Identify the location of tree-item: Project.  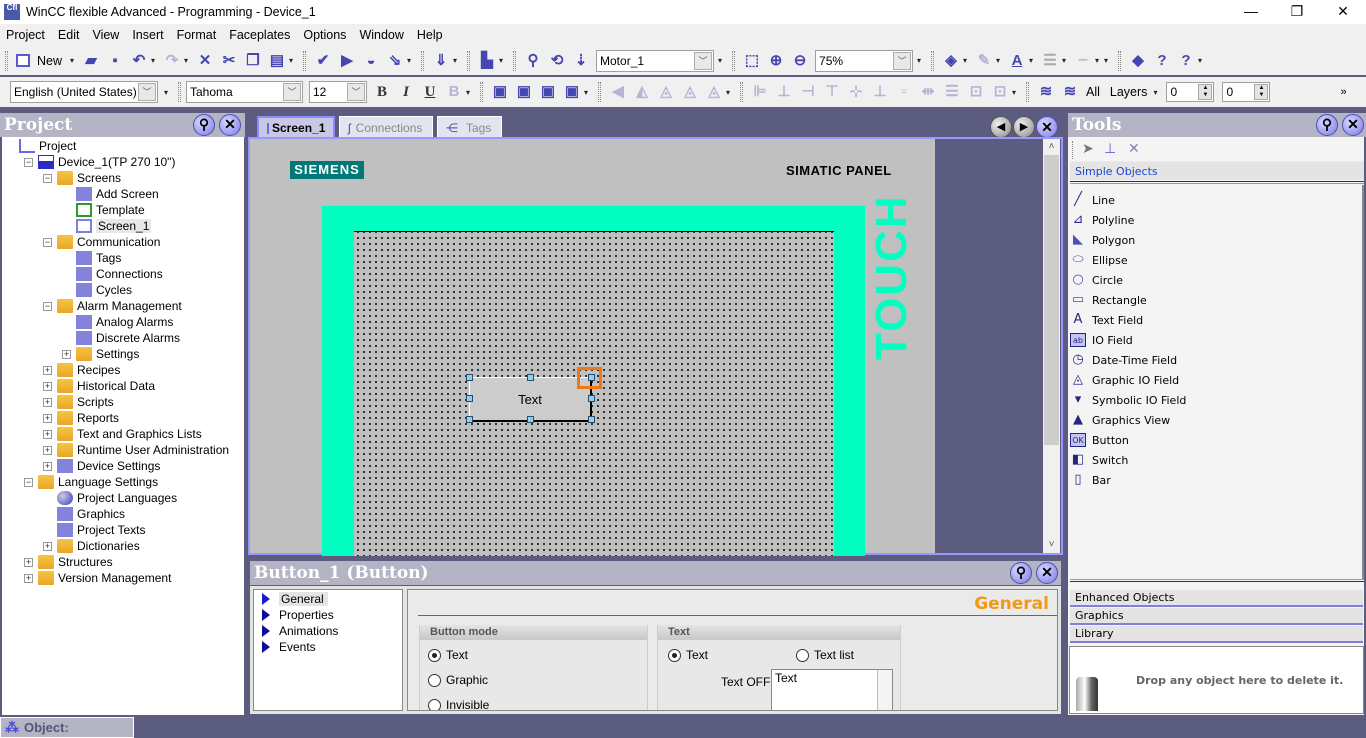
(47, 146).